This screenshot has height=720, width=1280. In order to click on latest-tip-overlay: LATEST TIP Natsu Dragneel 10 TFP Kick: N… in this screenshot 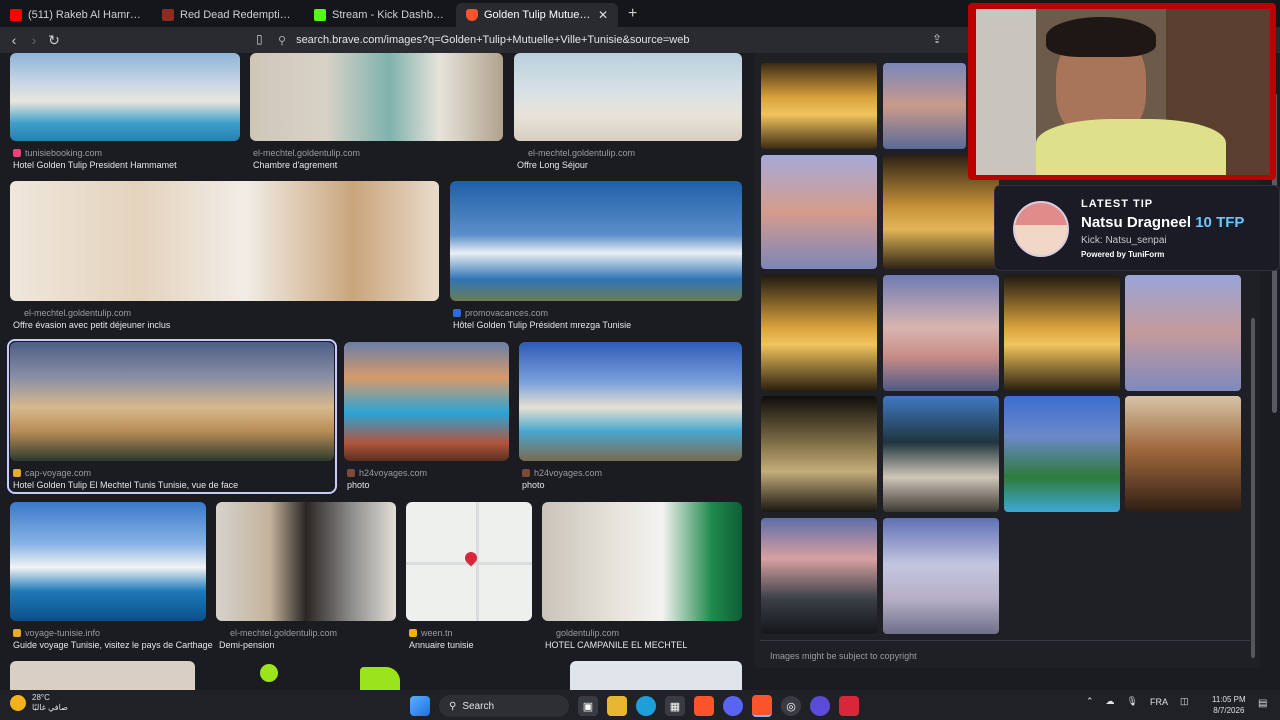, I will do `click(1137, 228)`.